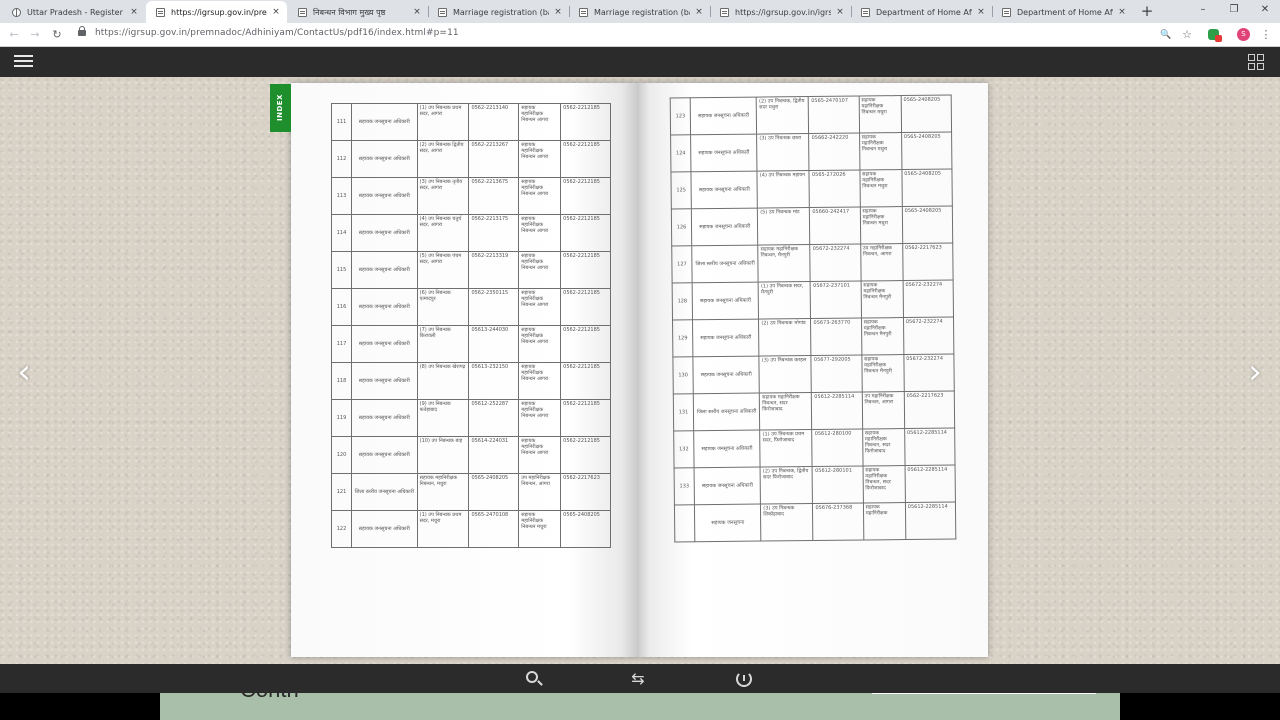 The image size is (1280, 720). What do you see at coordinates (681, 153) in the screenshot?
I see `cell-sn: 124` at bounding box center [681, 153].